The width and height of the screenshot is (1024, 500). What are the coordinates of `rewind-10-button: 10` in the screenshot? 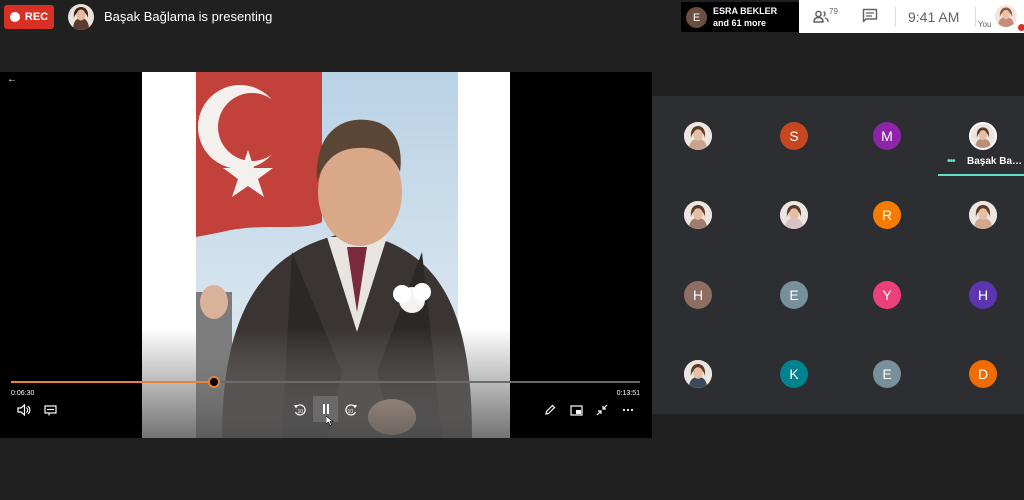 It's located at (300, 410).